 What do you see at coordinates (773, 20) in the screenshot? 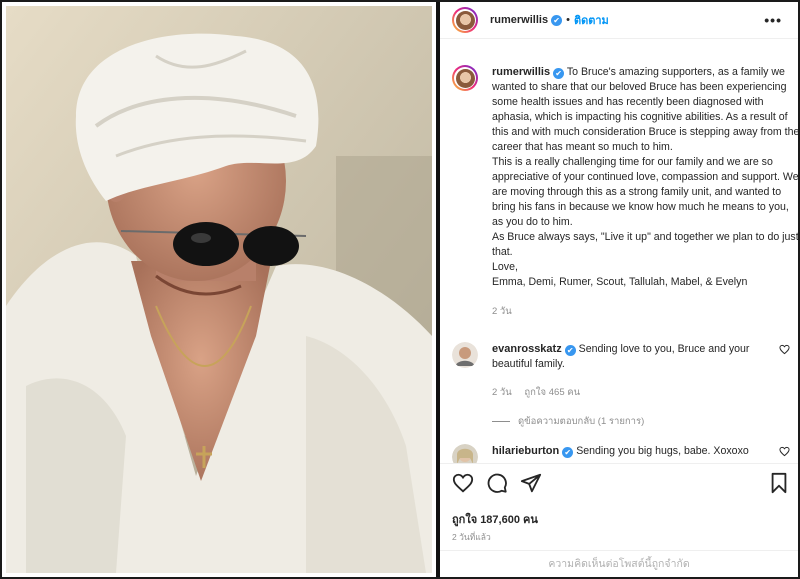
I see `more-options-button: •••` at bounding box center [773, 20].